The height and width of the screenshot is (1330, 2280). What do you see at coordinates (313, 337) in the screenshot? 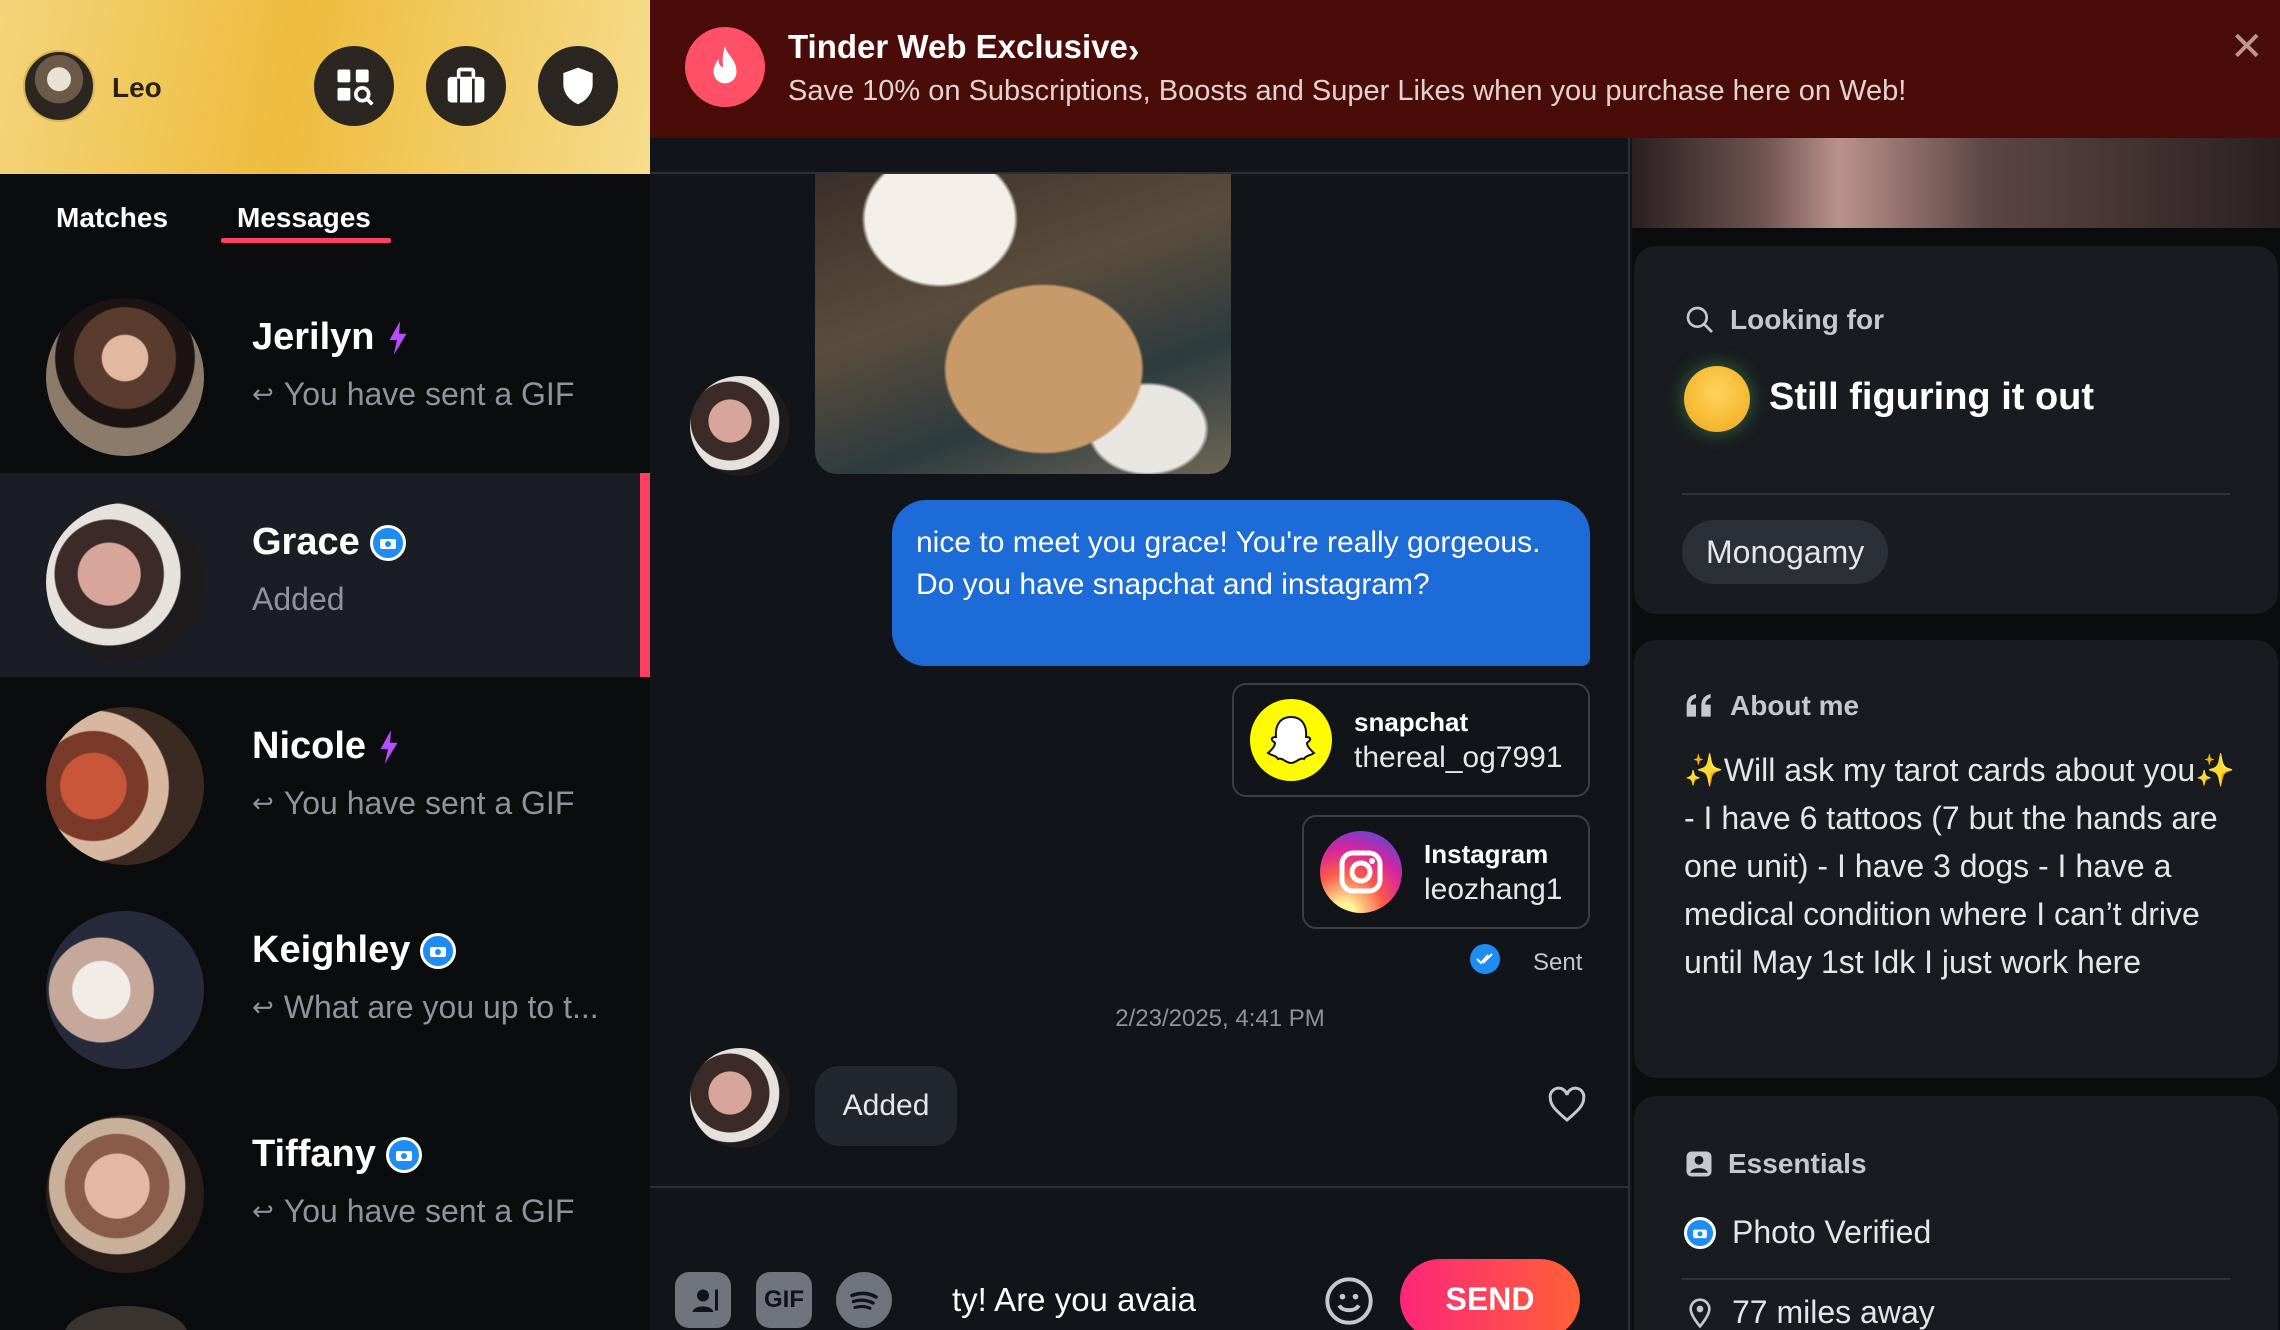
I see `contact-name: Jerilyn` at bounding box center [313, 337].